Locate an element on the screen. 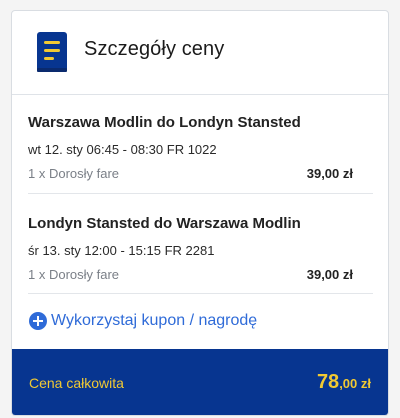 This screenshot has height=418, width=400. total-price-decimal: ,00 is located at coordinates (348, 383).